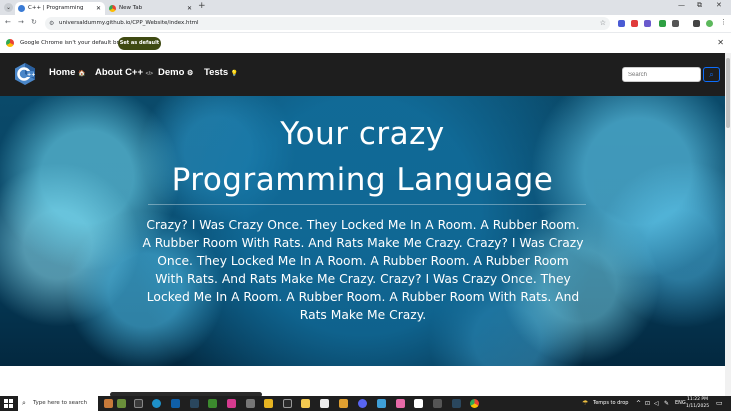 The width and height of the screenshot is (731, 411). What do you see at coordinates (728, 93) in the screenshot?
I see `scrollbar-thumb` at bounding box center [728, 93].